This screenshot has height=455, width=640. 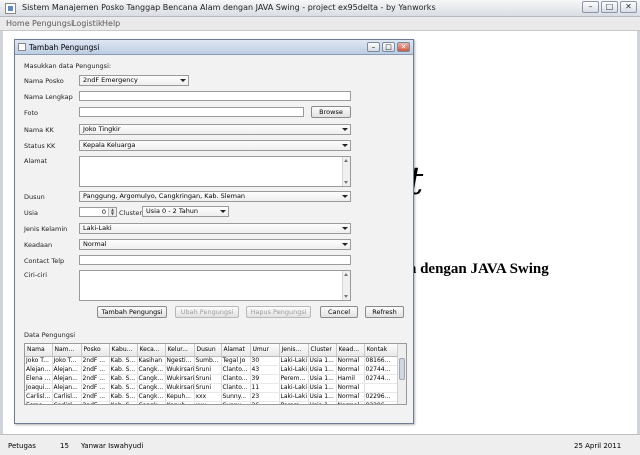 What do you see at coordinates (215, 228) in the screenshot?
I see `jenis-kelamin-combo: Laki-Laki` at bounding box center [215, 228].